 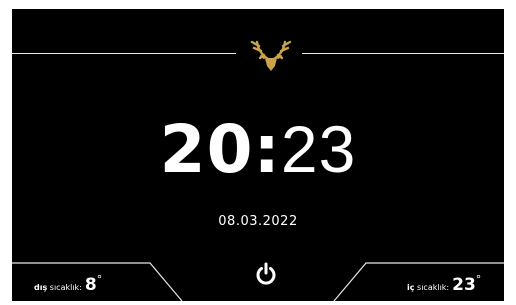 I want to click on power-icon, so click(x=266, y=273).